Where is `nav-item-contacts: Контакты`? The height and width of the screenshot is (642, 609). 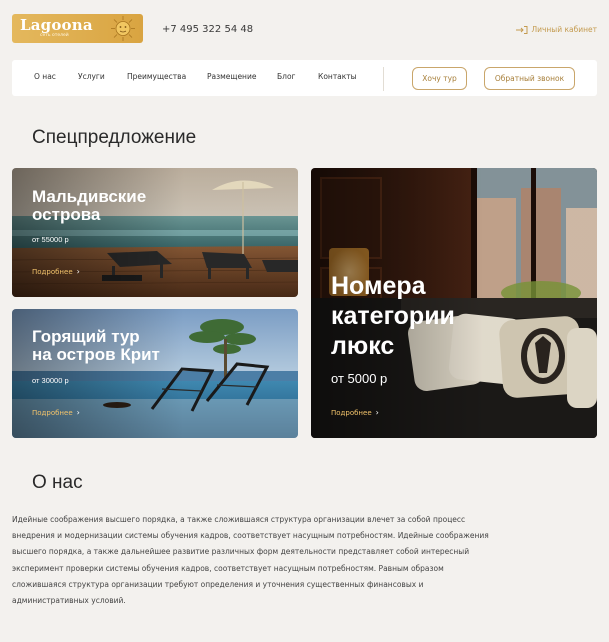 nav-item-contacts: Контакты is located at coordinates (337, 76).